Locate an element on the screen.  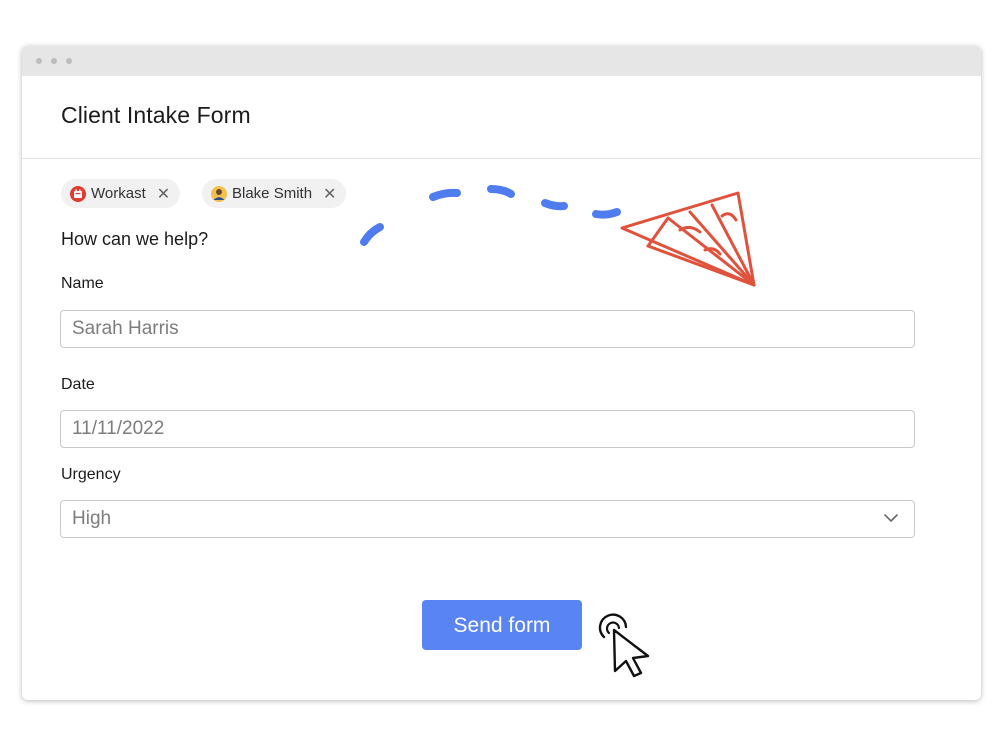
chevron-down-icon is located at coordinates (891, 518).